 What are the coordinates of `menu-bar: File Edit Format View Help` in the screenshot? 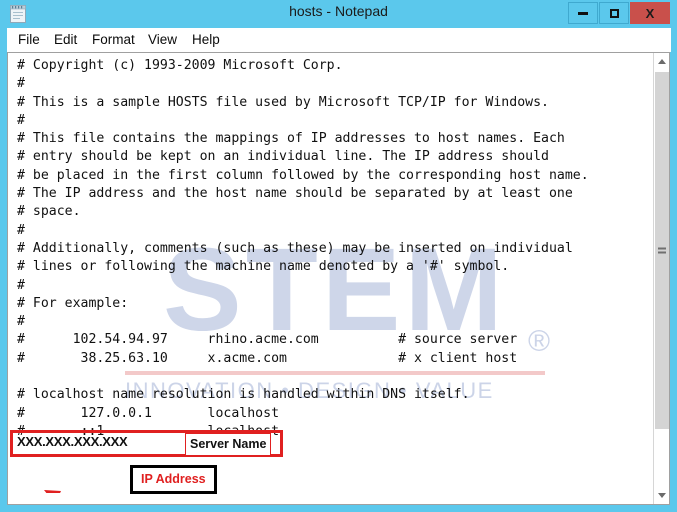 It's located at (339, 40).